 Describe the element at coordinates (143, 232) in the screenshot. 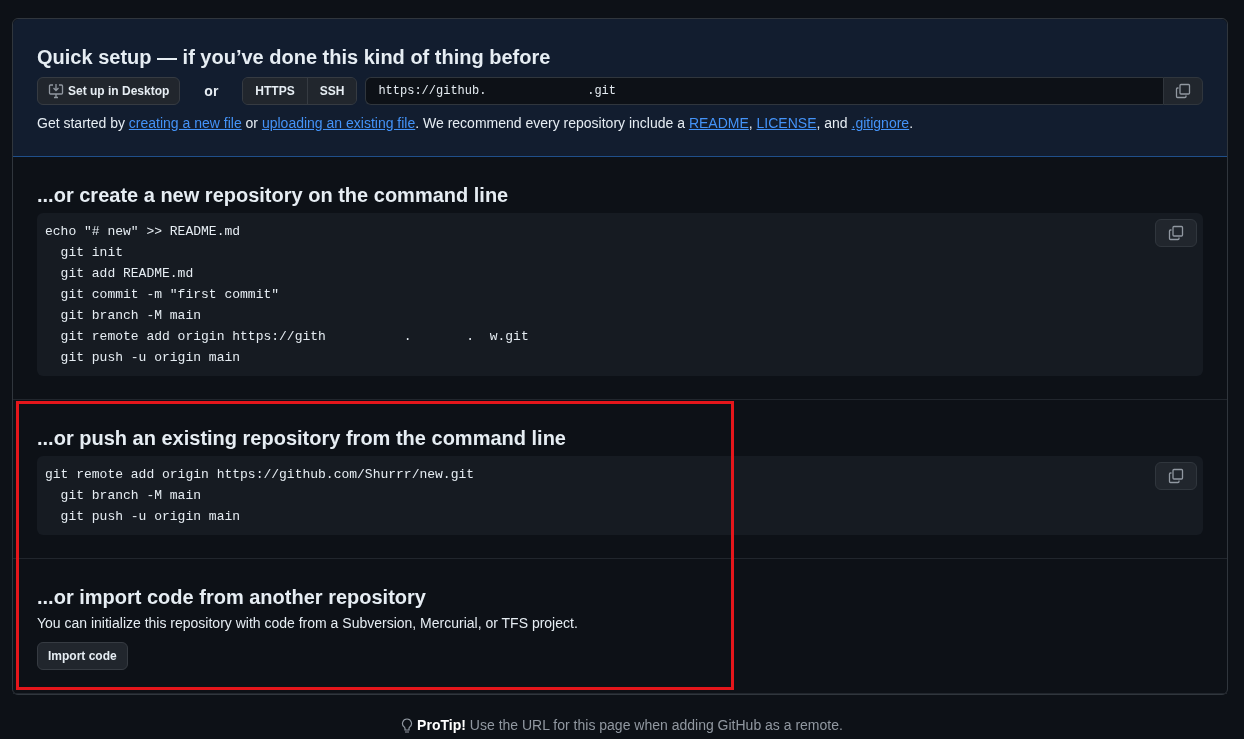

I see `code-line: echo "# new" >> README.md` at that location.